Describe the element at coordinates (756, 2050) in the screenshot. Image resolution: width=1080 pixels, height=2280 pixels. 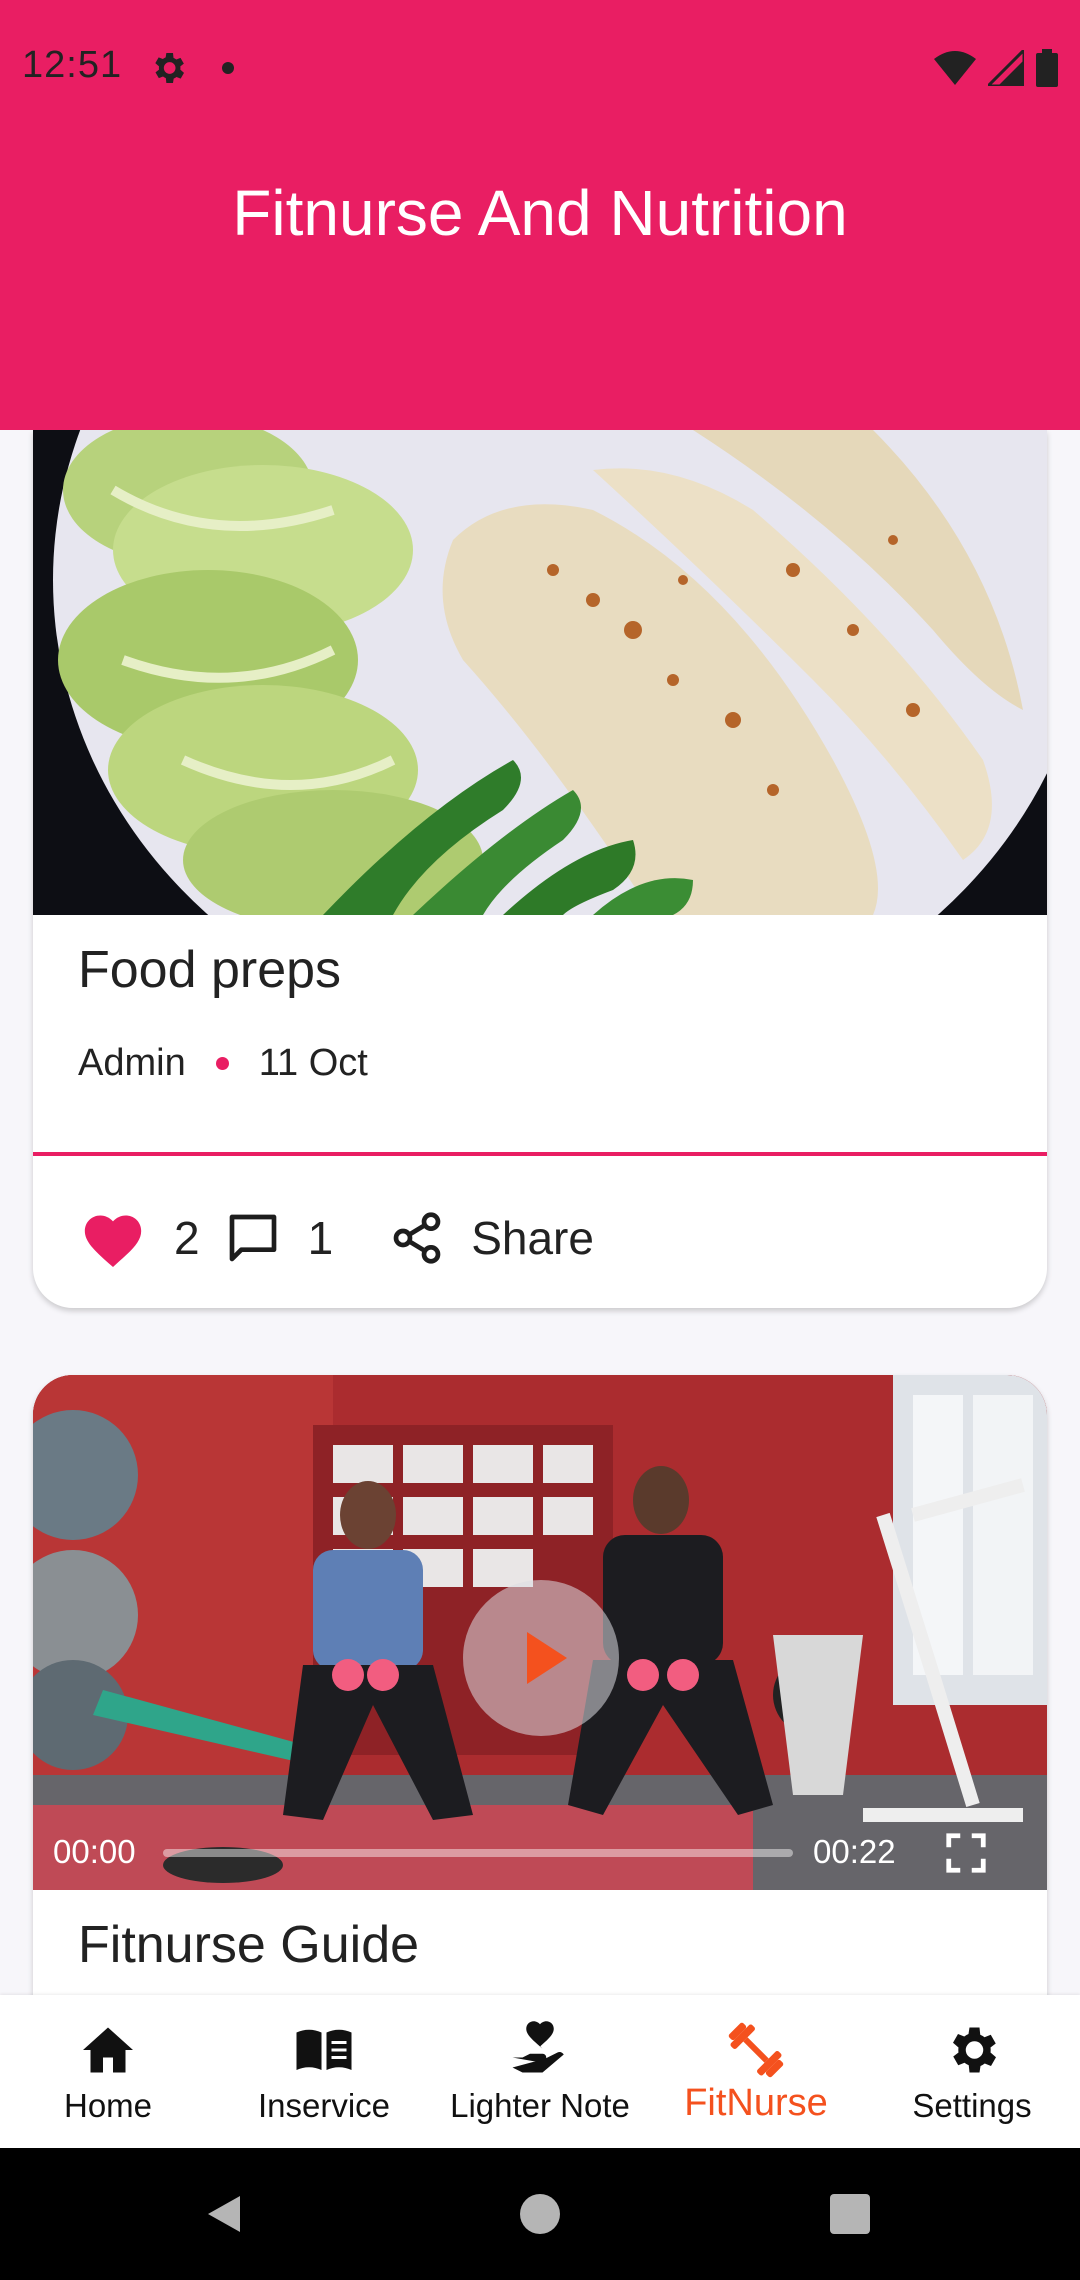
I see `dumbbell-icon` at that location.